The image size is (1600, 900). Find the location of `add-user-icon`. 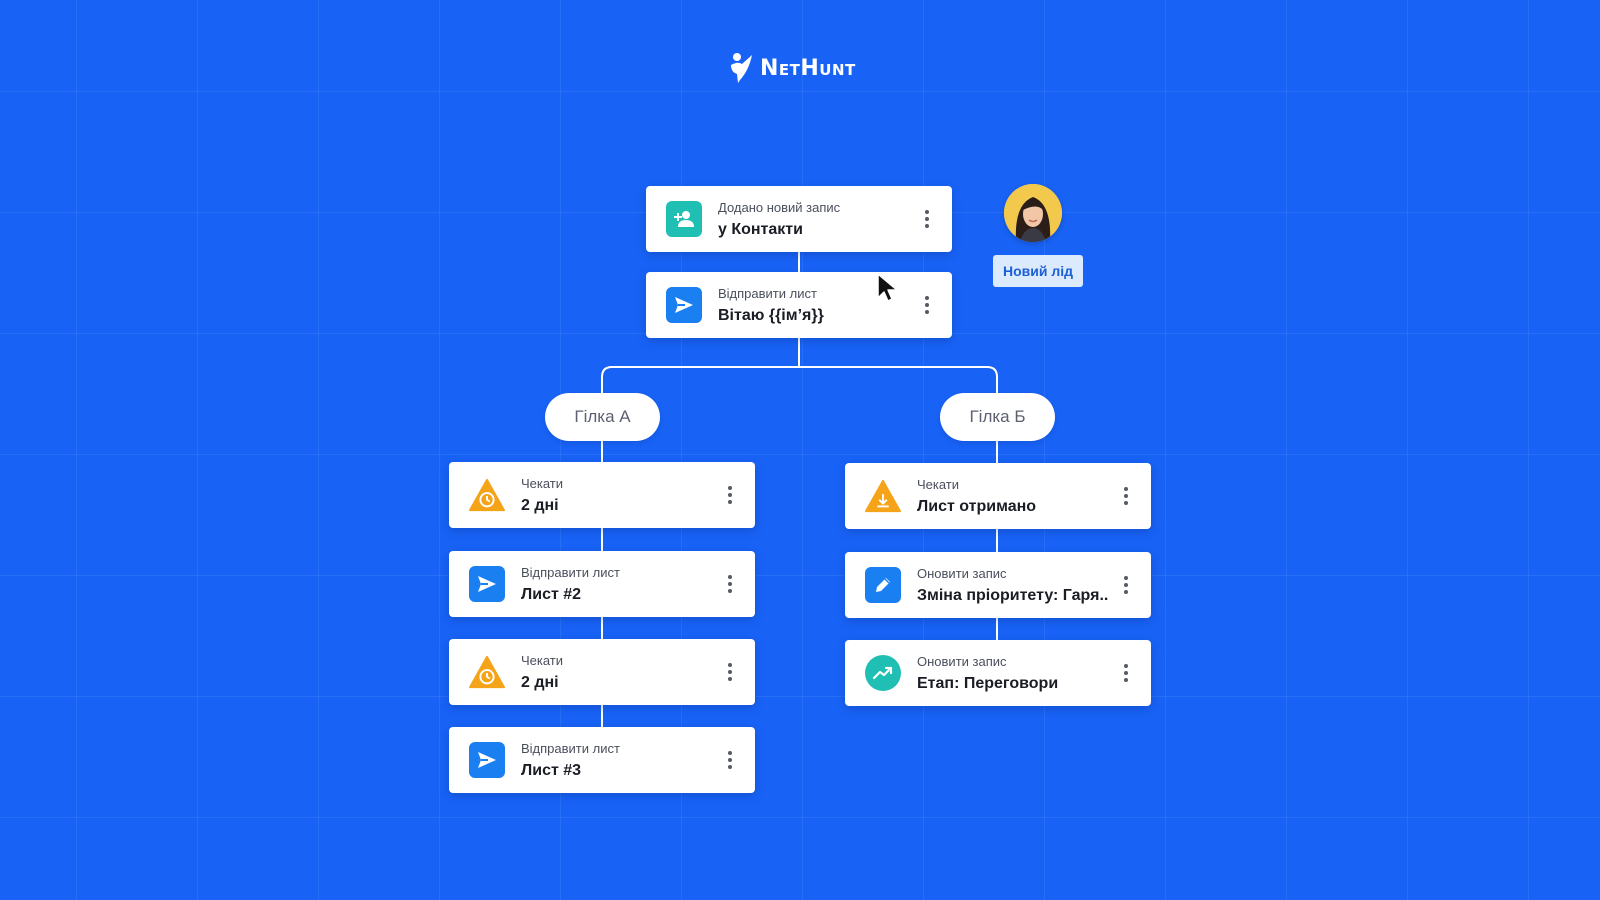

add-user-icon is located at coordinates (684, 219).